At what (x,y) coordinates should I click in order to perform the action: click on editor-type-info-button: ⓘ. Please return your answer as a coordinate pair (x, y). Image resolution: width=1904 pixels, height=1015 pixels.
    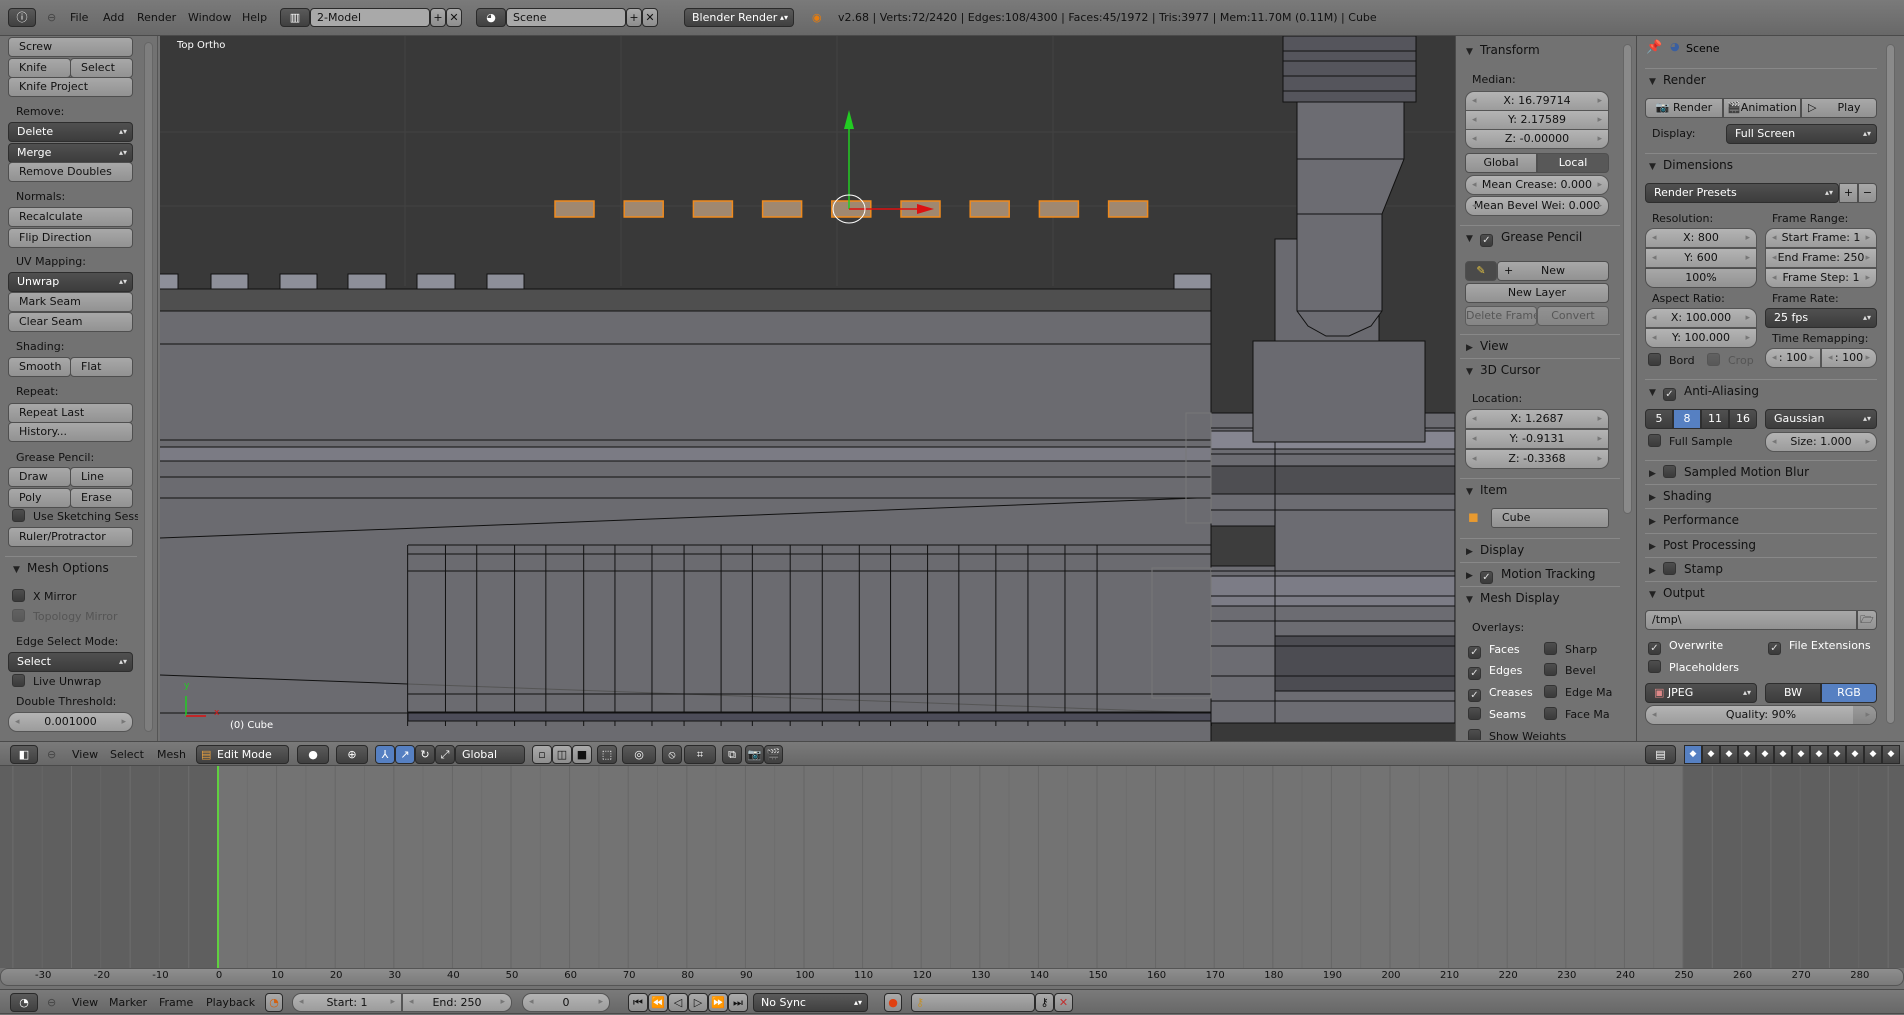
    Looking at the image, I should click on (22, 17).